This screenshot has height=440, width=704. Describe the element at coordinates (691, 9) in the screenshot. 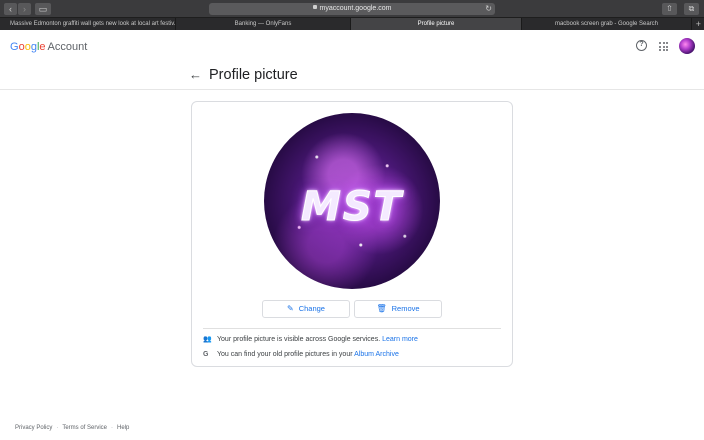

I see `tabs-overview-button: ⧉` at that location.